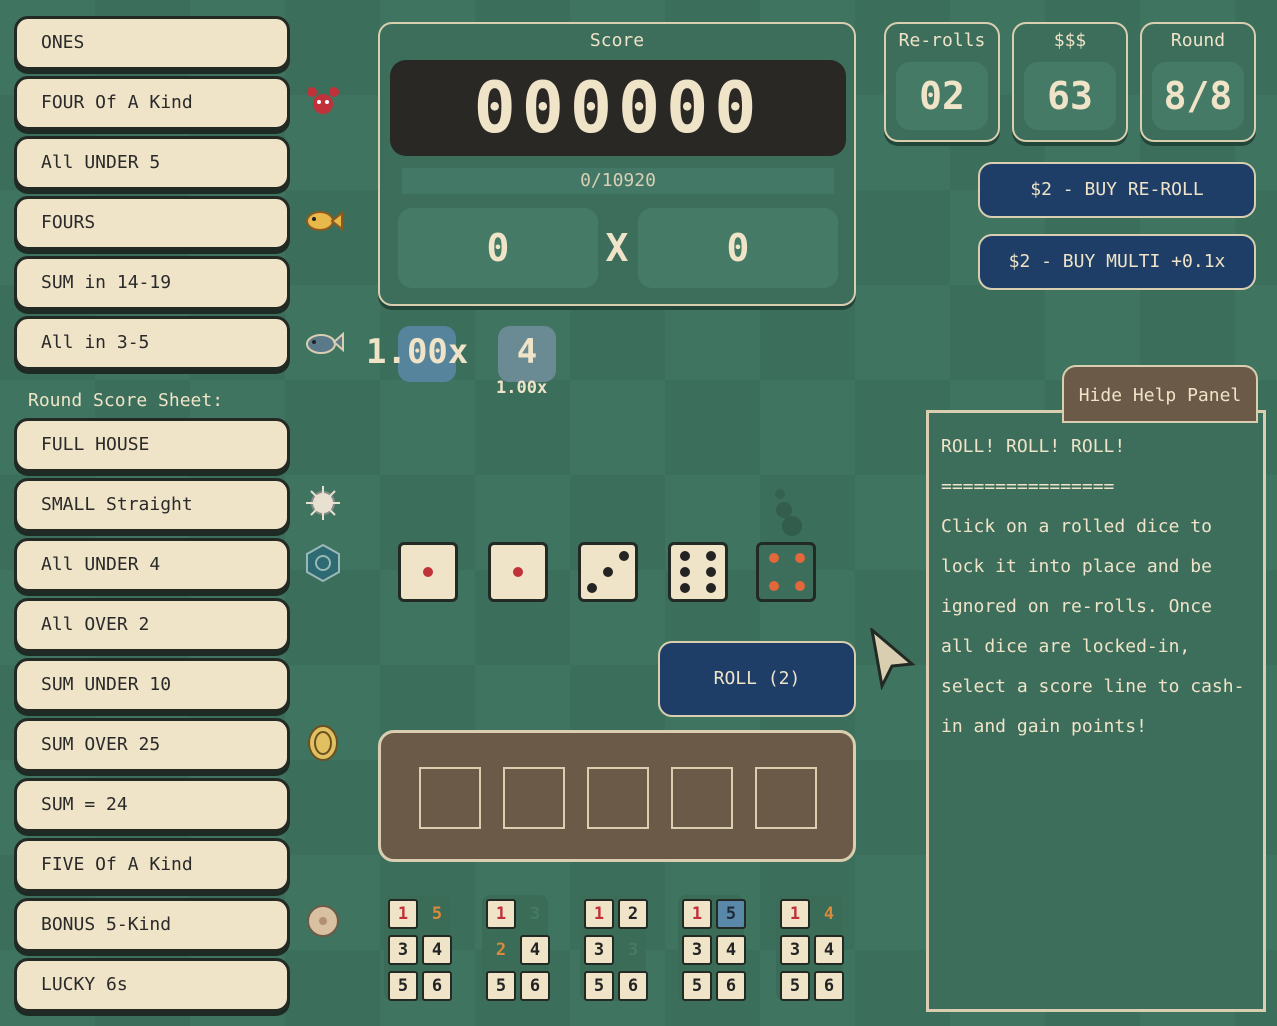 The image size is (1277, 1026). I want to click on die-5-burning, so click(786, 572).